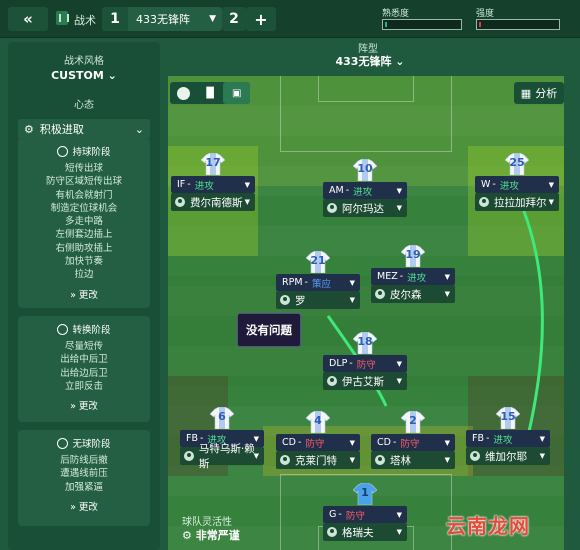  Describe the element at coordinates (478, 438) in the screenshot. I see `role-code: FB` at that location.